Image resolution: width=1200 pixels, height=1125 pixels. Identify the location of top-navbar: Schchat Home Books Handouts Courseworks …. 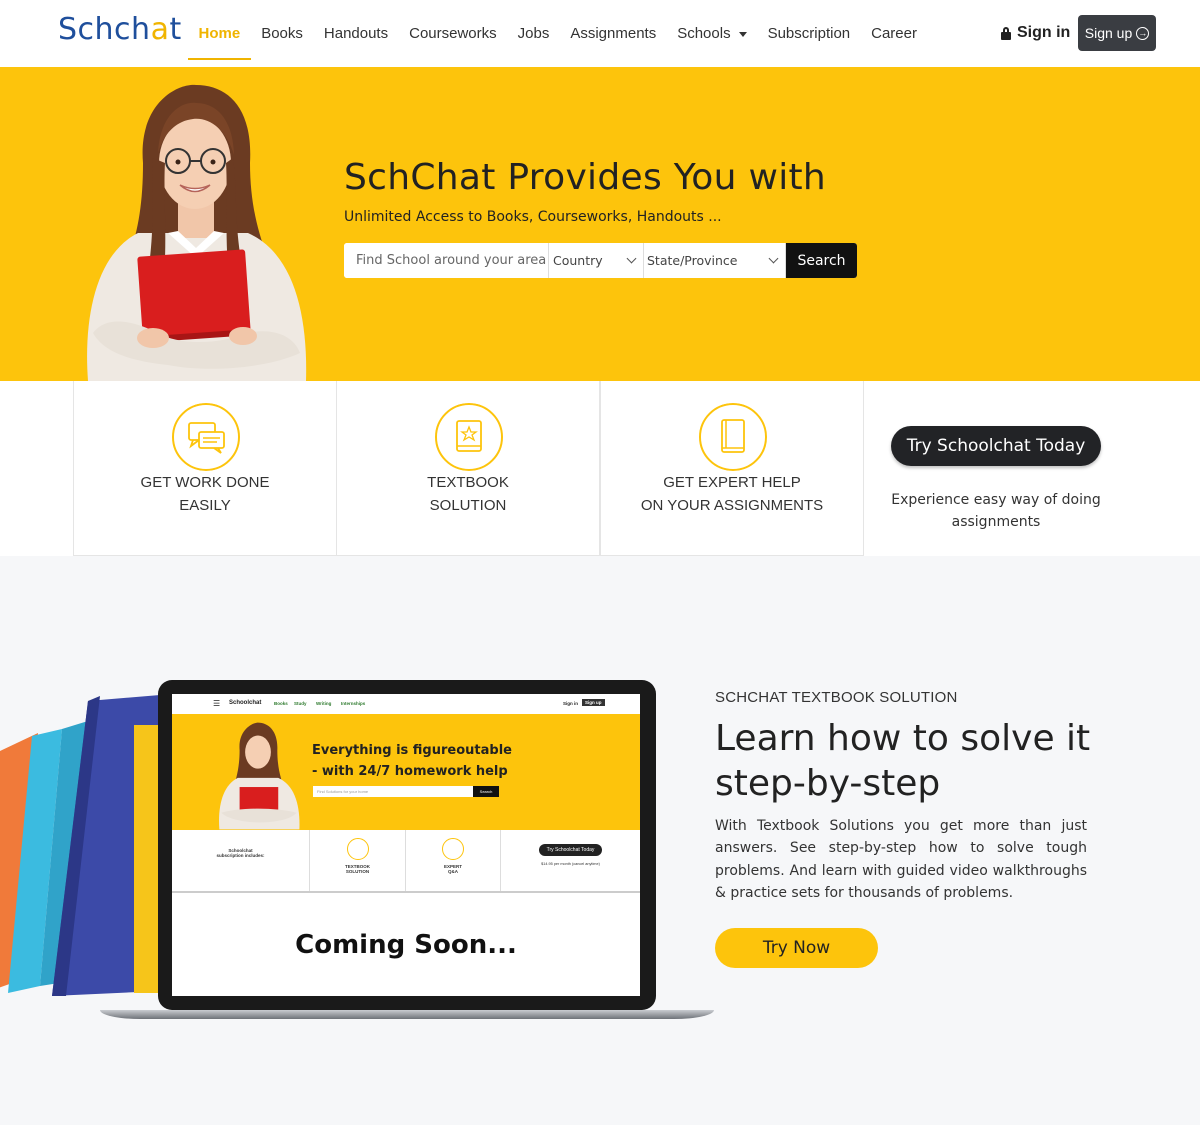
(600, 33).